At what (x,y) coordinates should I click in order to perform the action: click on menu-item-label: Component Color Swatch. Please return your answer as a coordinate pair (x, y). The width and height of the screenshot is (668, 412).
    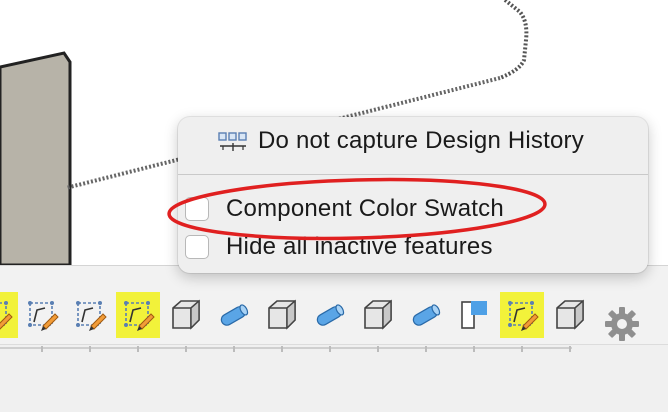
    Looking at the image, I should click on (365, 208).